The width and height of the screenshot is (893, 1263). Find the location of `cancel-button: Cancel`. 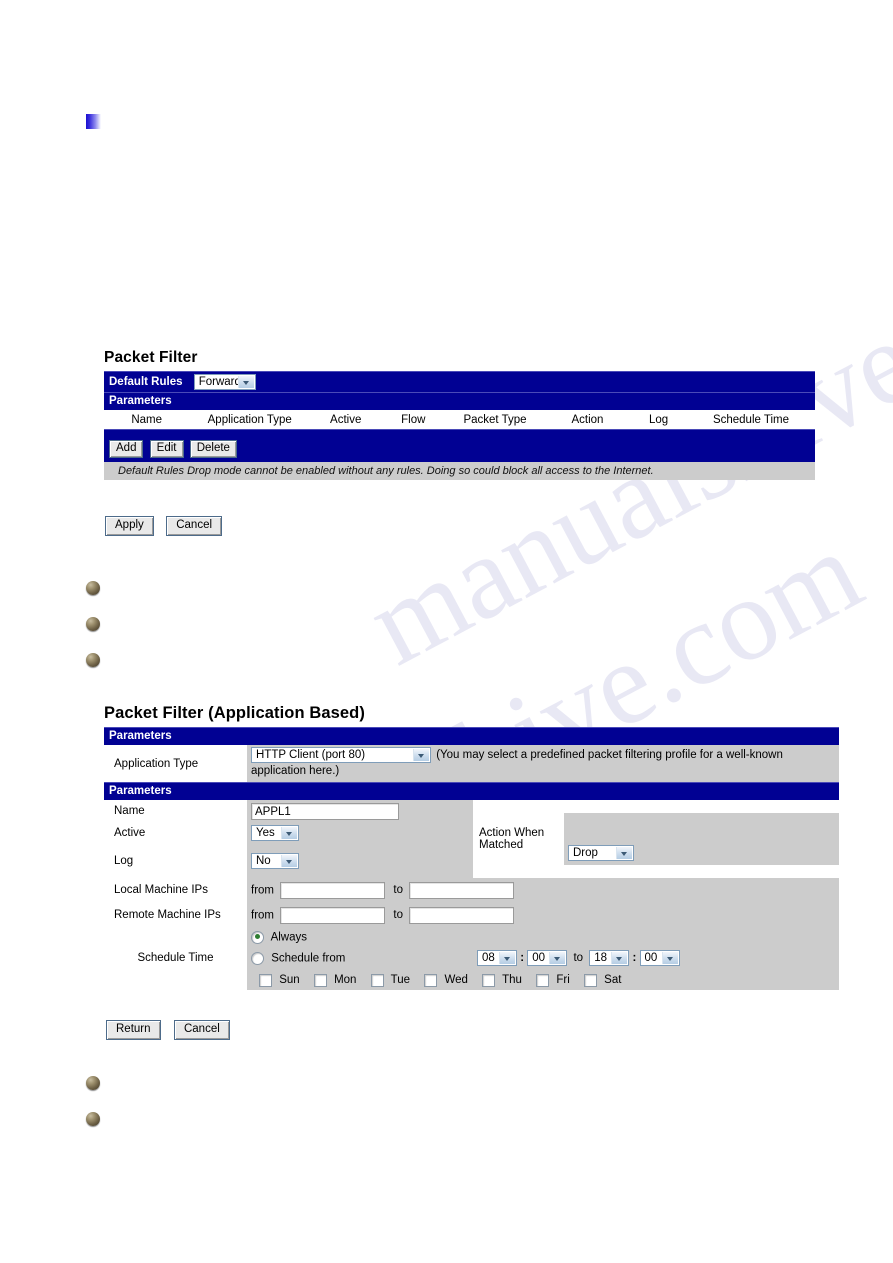

cancel-button: Cancel is located at coordinates (194, 526).